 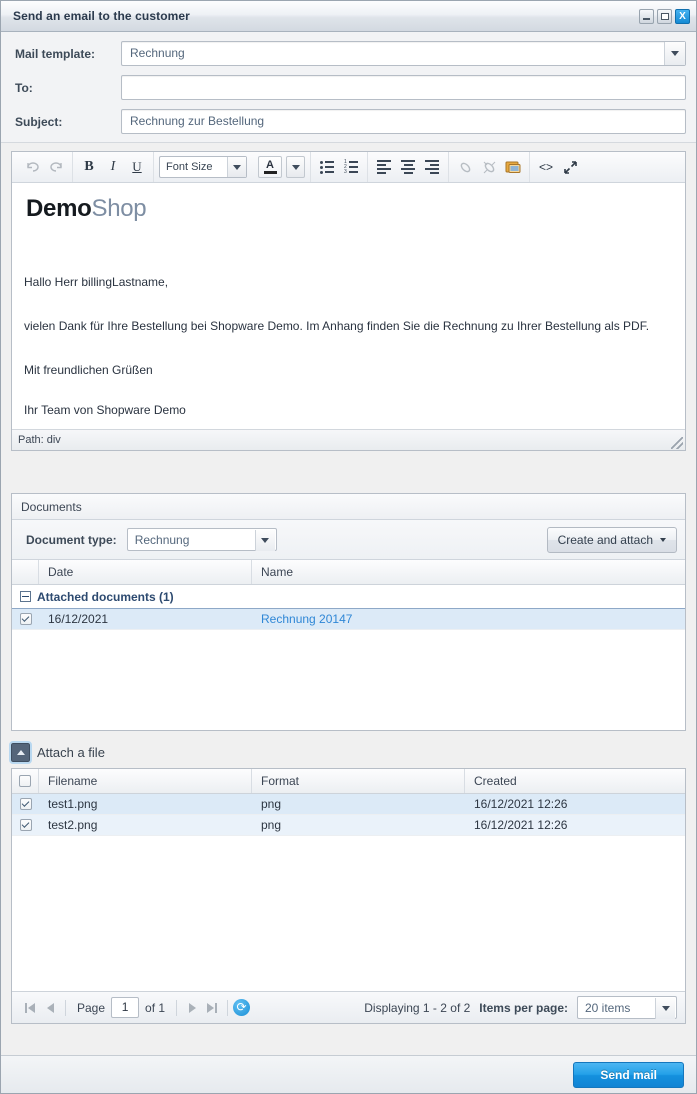 What do you see at coordinates (270, 167) in the screenshot?
I see `text-color-button: A` at bounding box center [270, 167].